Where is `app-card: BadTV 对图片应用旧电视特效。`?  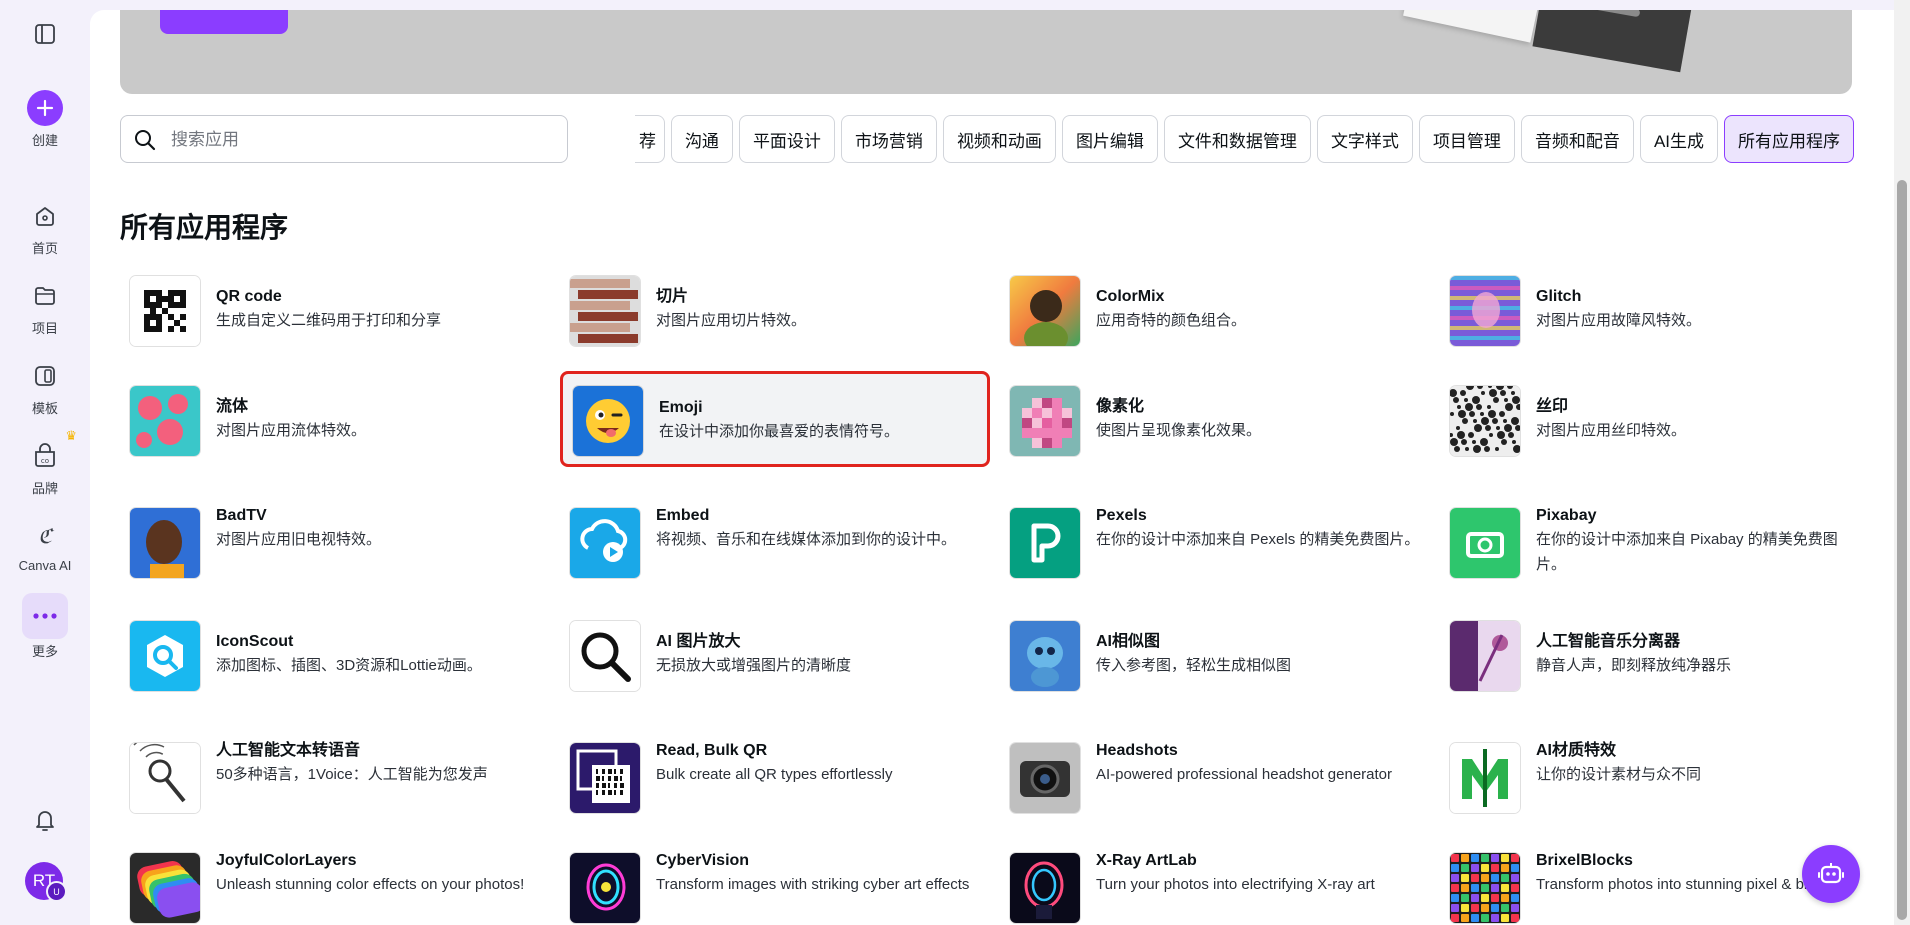 app-card: BadTV 对图片应用旧电视特效。 is located at coordinates (335, 543).